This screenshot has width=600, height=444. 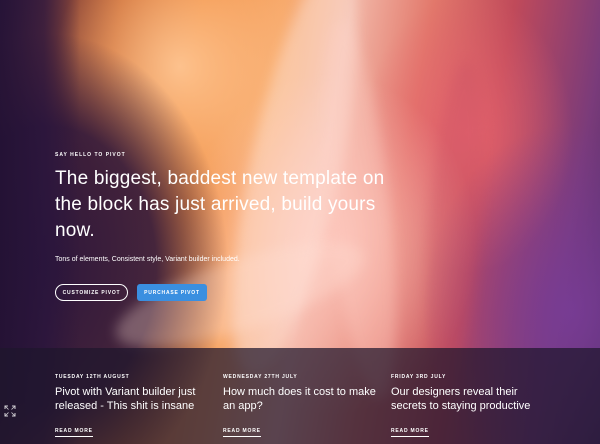 What do you see at coordinates (455, 225) in the screenshot?
I see `canyon-streak` at bounding box center [455, 225].